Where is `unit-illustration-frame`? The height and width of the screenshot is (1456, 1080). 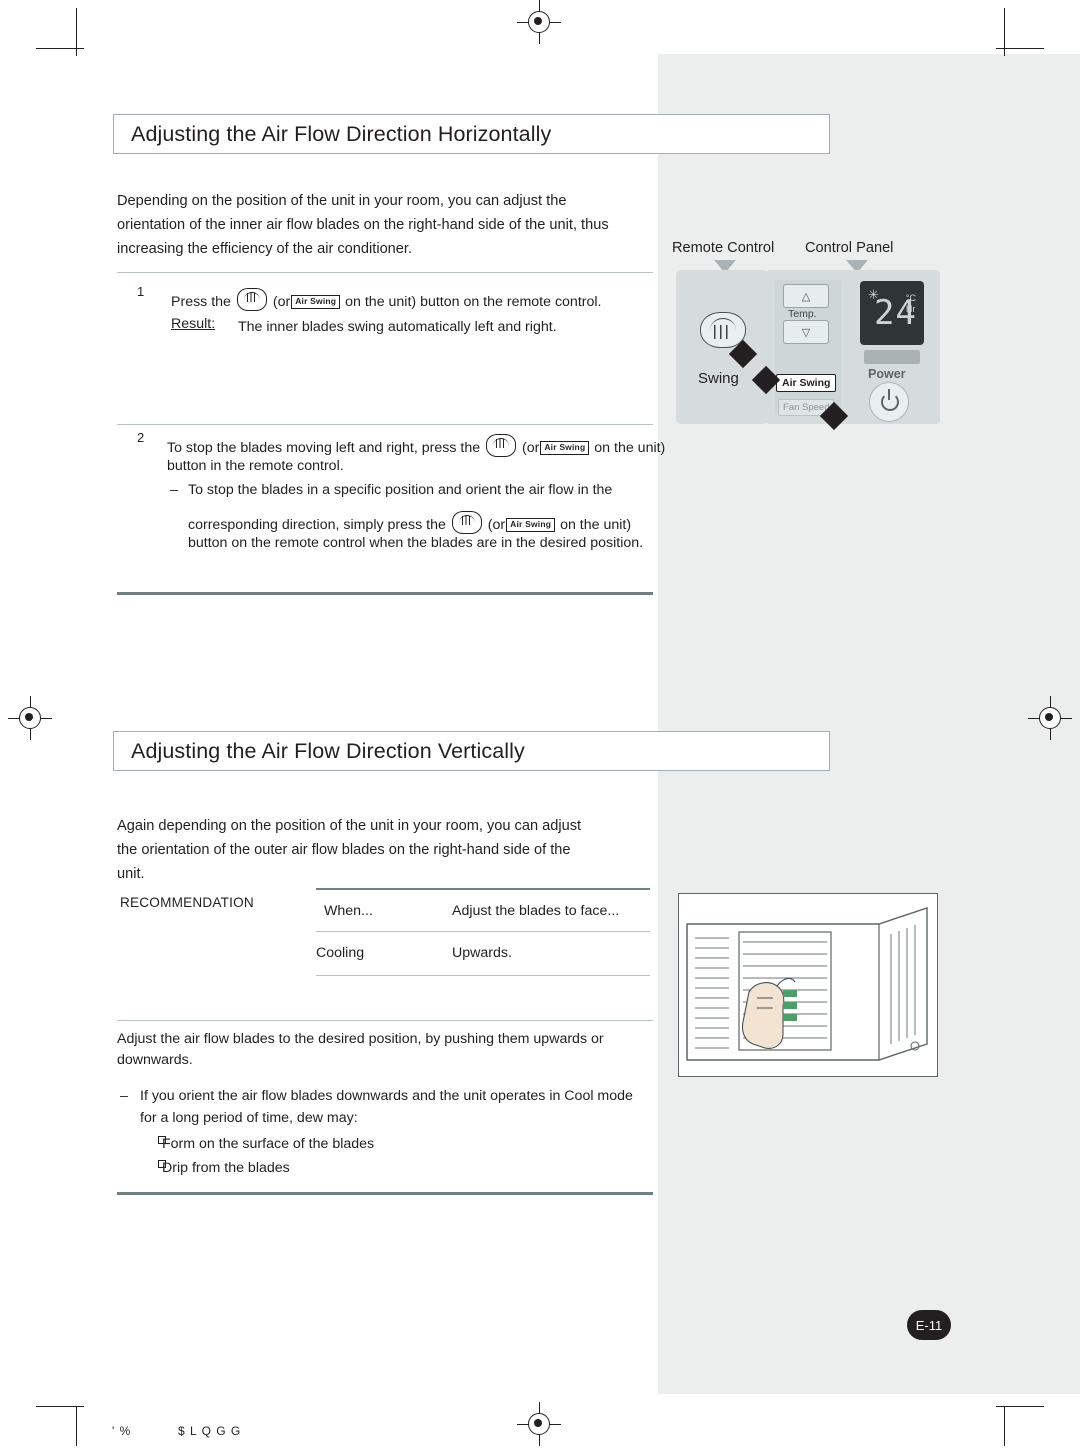
unit-illustration-frame is located at coordinates (808, 985).